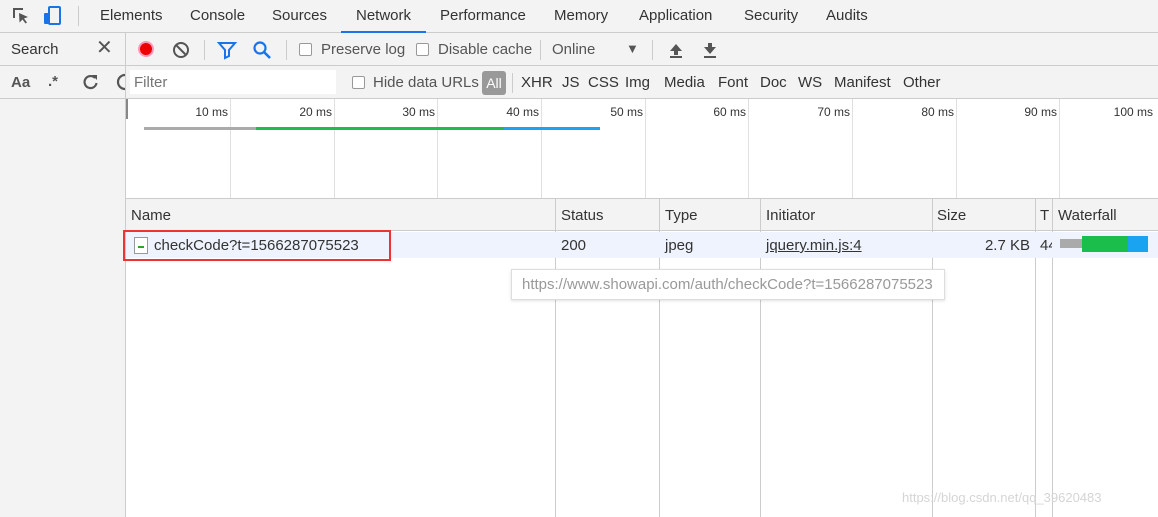 This screenshot has height=517, width=1158. Describe the element at coordinates (1138, 244) in the screenshot. I see `waterfall-download-segment` at that location.